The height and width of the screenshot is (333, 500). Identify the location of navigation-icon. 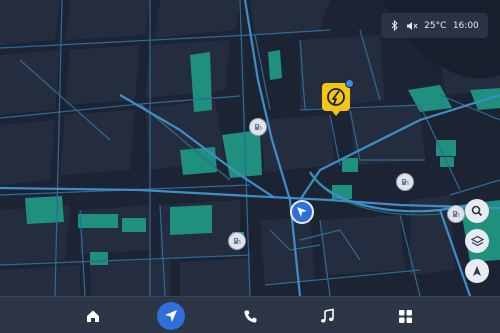
(171, 316).